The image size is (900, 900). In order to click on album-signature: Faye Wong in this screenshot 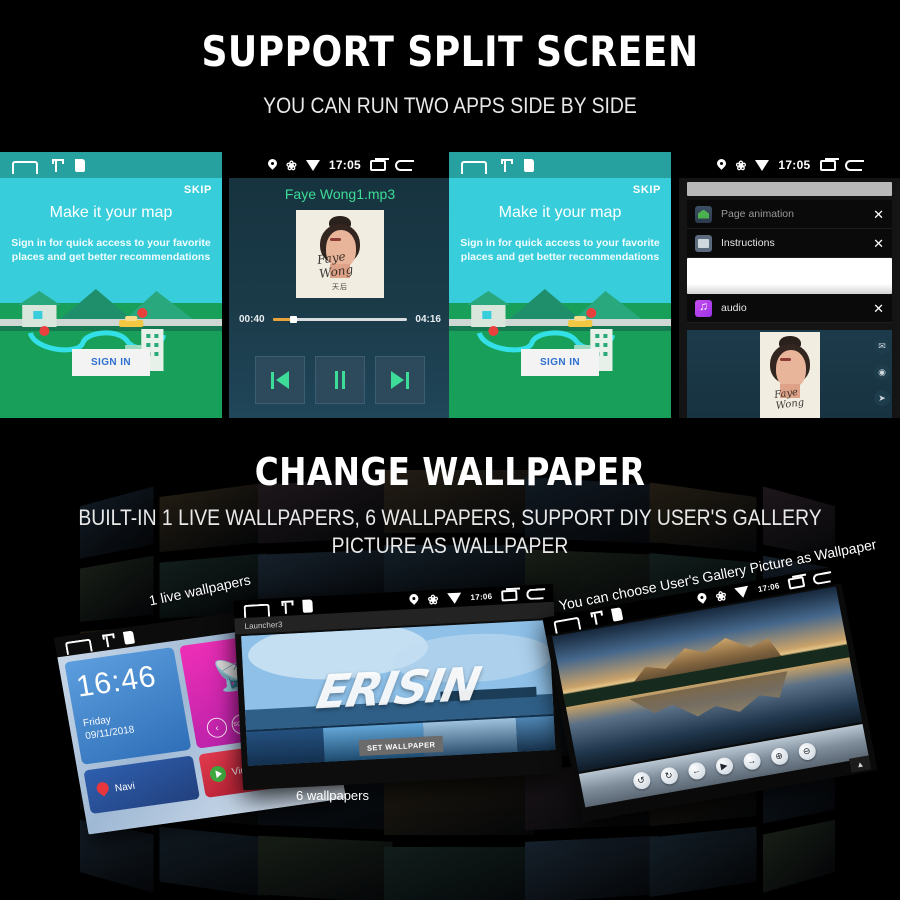, I will do `click(789, 399)`.